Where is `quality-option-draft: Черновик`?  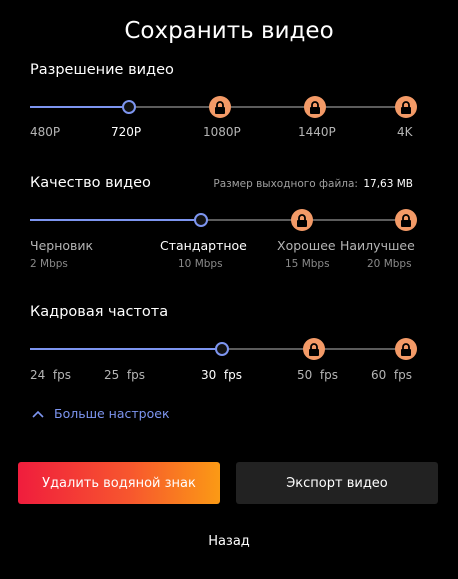 quality-option-draft: Черновик is located at coordinates (61, 245).